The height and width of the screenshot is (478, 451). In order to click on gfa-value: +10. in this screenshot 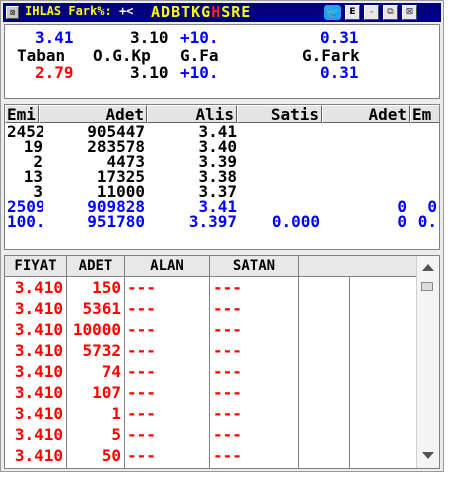, I will do `click(199, 72)`.